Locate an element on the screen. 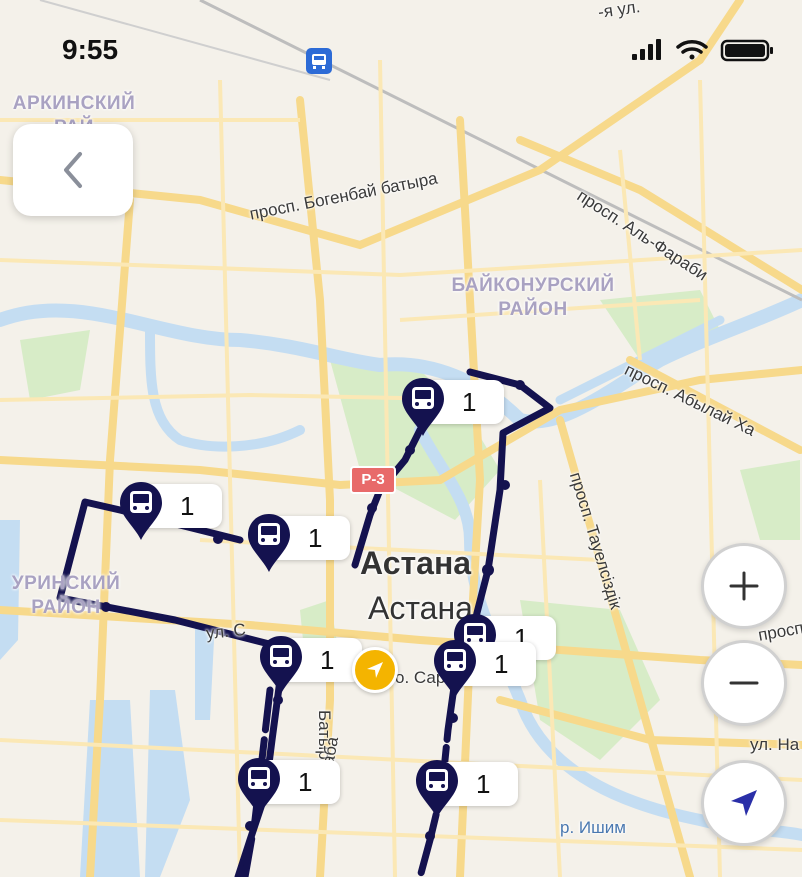  street-label: ул. С is located at coordinates (226, 631).